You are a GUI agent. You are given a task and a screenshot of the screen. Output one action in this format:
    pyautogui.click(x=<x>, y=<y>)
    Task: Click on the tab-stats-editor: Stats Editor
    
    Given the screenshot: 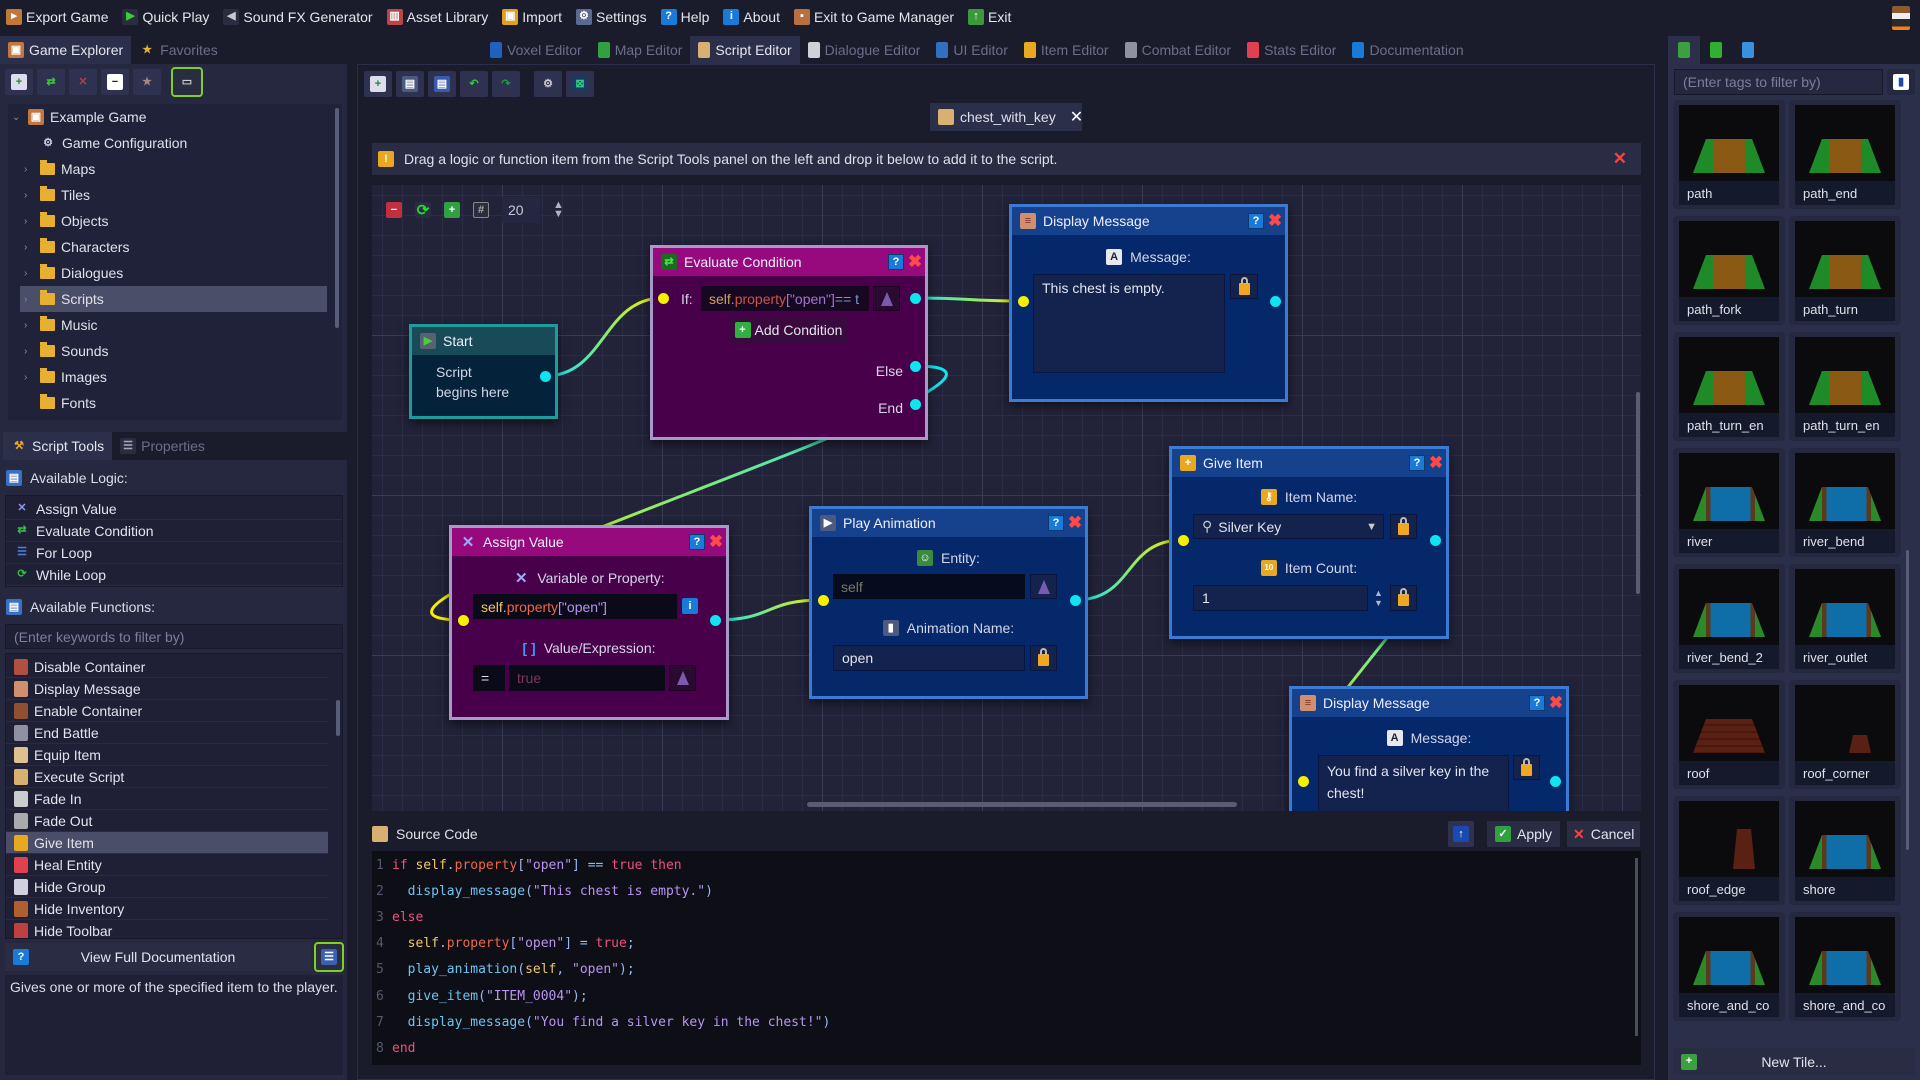 What is the action you would take?
    pyautogui.click(x=1291, y=50)
    